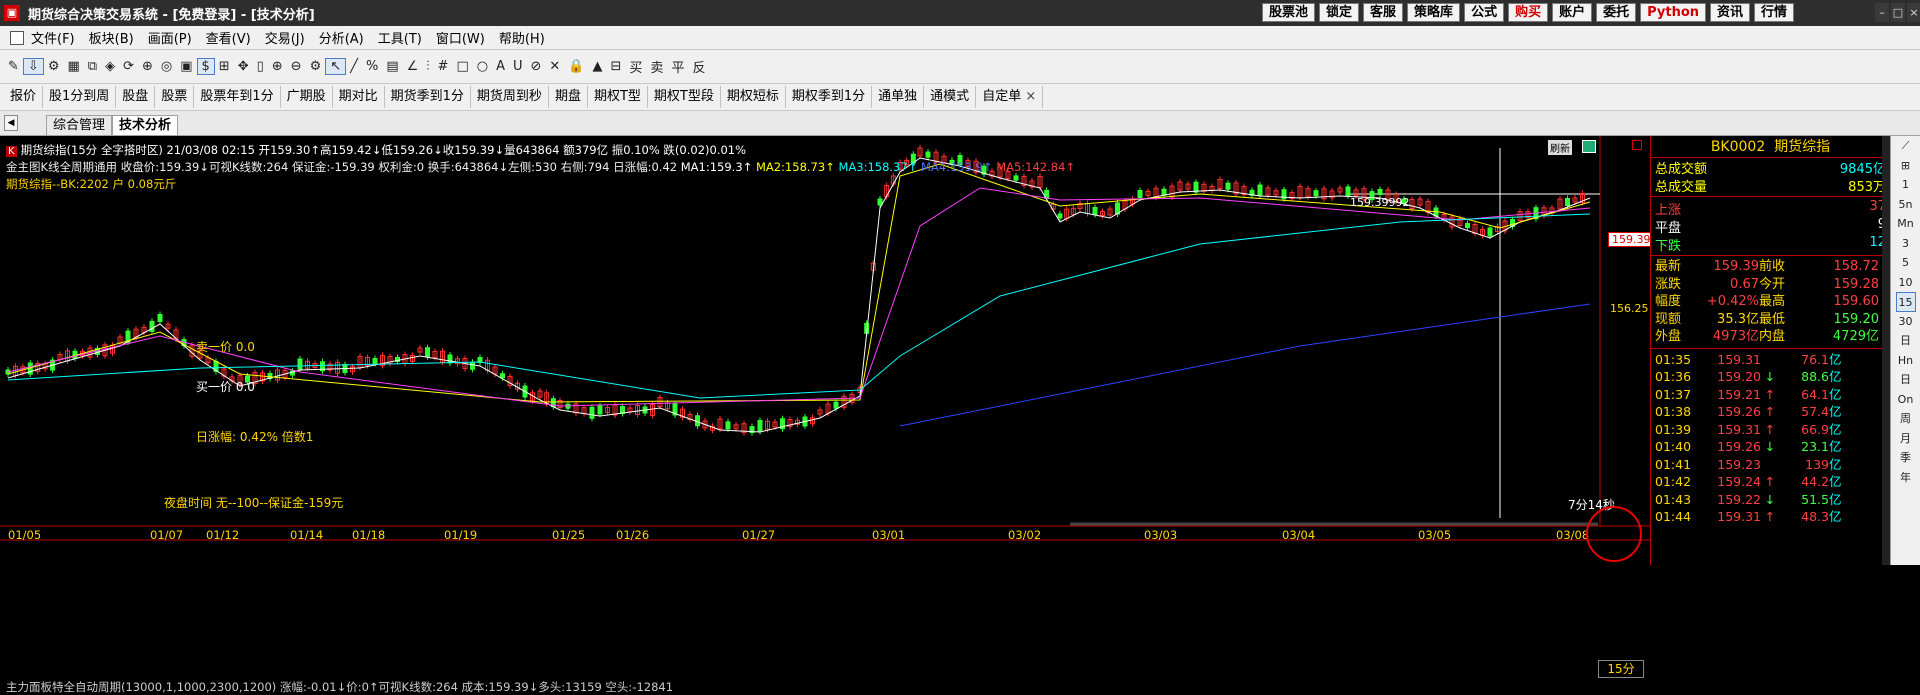 The image size is (1920, 695). What do you see at coordinates (1637, 145) in the screenshot?
I see `chart-close-icon` at bounding box center [1637, 145].